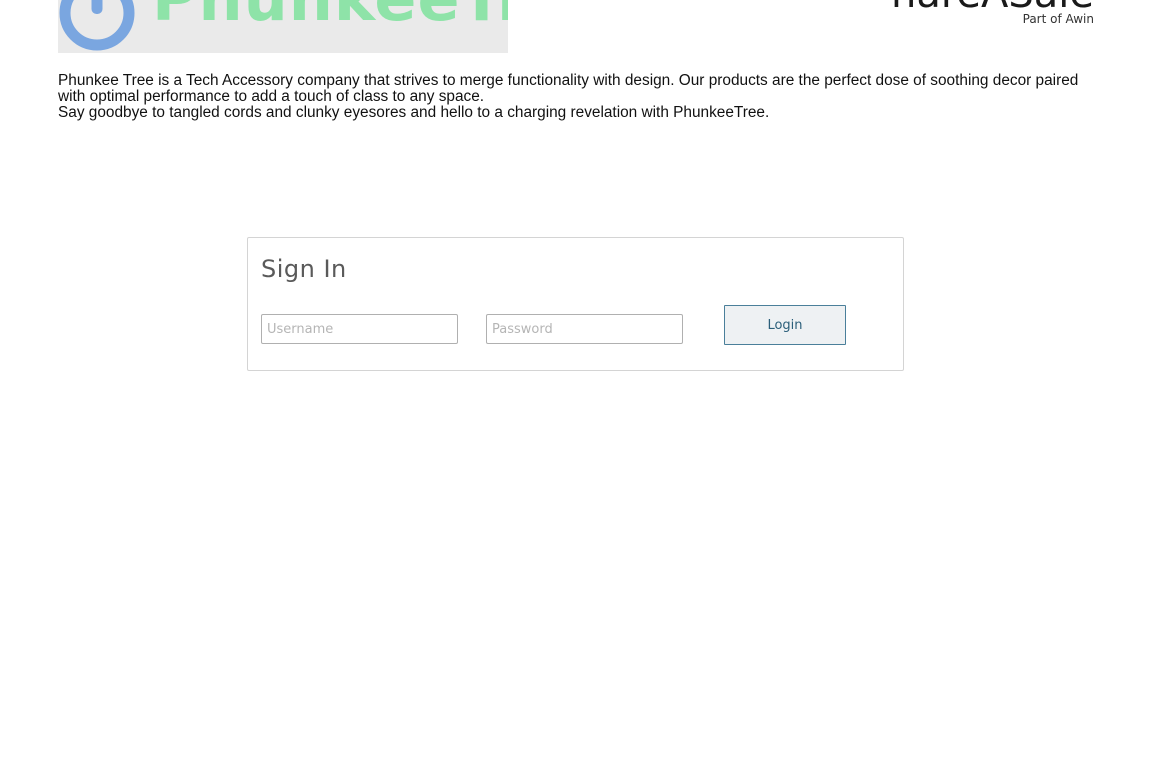 The image size is (1152, 768). What do you see at coordinates (359, 329) in the screenshot?
I see `username-input` at bounding box center [359, 329].